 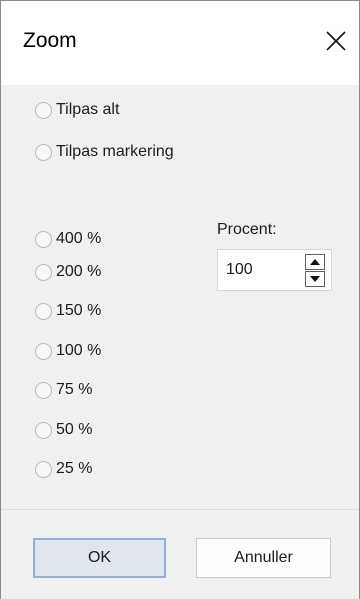 I want to click on cancel-button: Annuller, so click(x=263, y=558).